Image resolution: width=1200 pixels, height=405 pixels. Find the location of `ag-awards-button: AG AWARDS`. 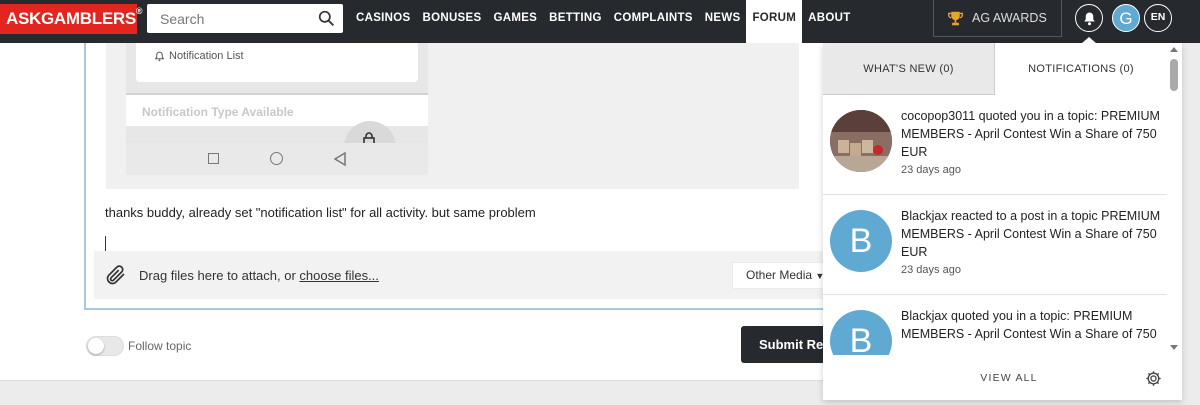

ag-awards-button: AG AWARDS is located at coordinates (997, 18).